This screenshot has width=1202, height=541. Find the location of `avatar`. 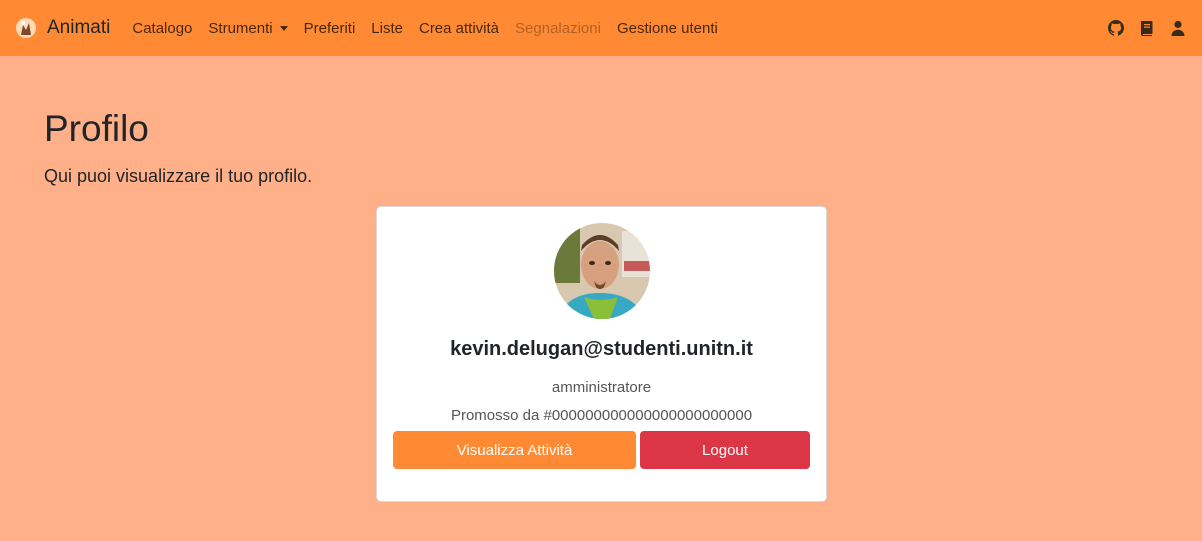

avatar is located at coordinates (602, 271).